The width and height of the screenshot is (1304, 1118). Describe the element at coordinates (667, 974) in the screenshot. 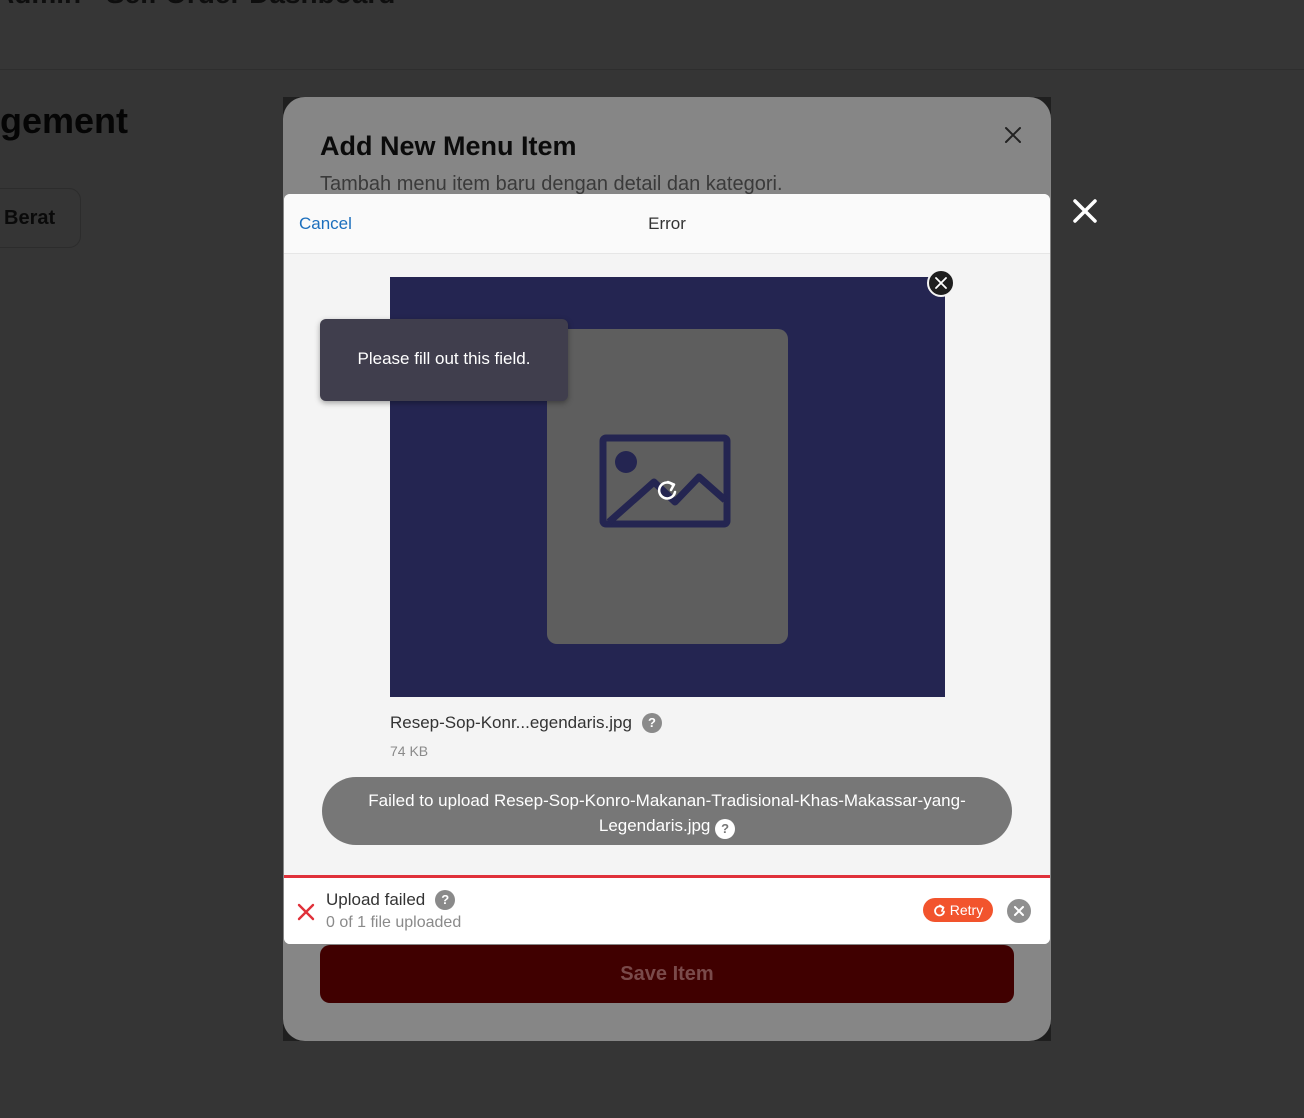

I see `save-item-button: Save Item` at that location.